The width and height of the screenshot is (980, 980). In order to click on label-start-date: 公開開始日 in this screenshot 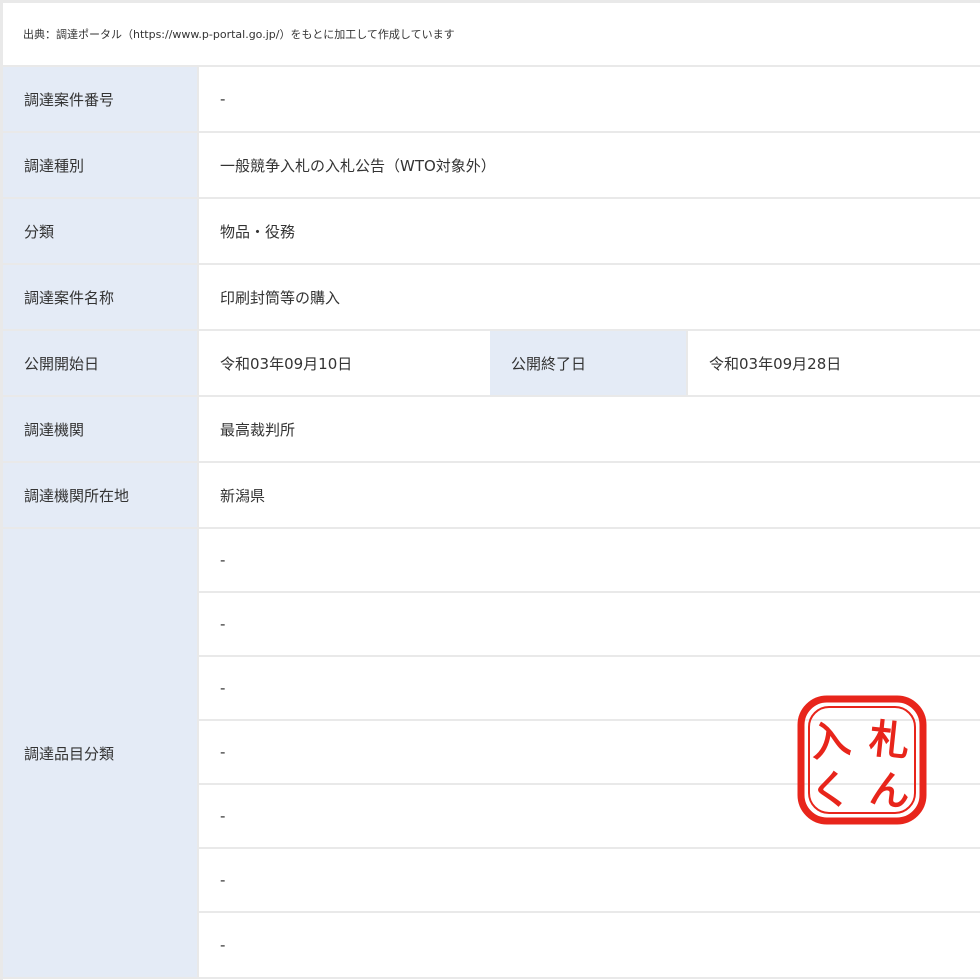, I will do `click(100, 363)`.